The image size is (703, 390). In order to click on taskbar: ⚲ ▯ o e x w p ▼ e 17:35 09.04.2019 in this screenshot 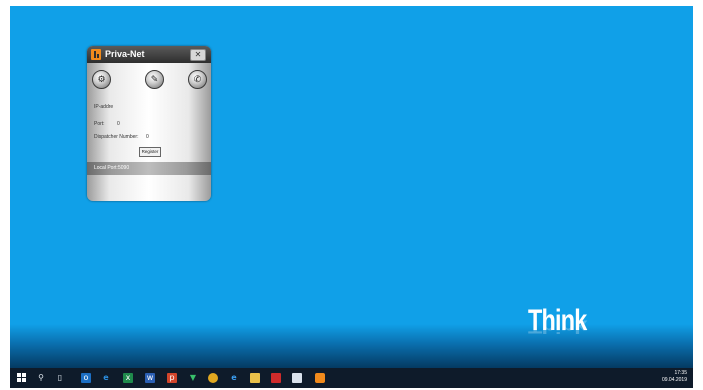, I will do `click(351, 378)`.